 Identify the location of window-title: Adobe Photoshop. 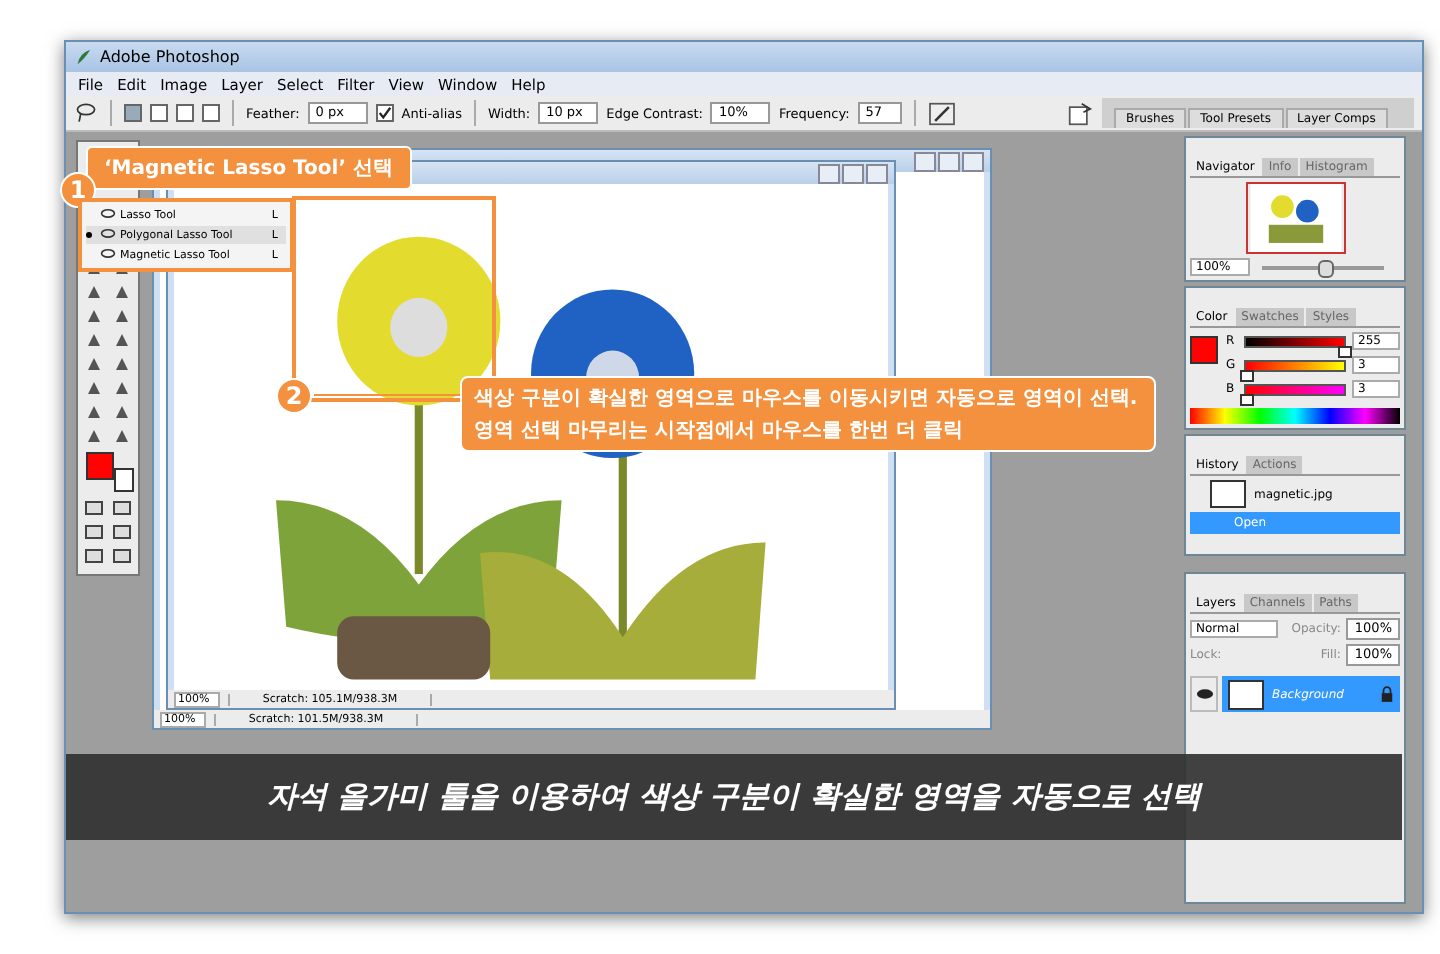
(170, 57).